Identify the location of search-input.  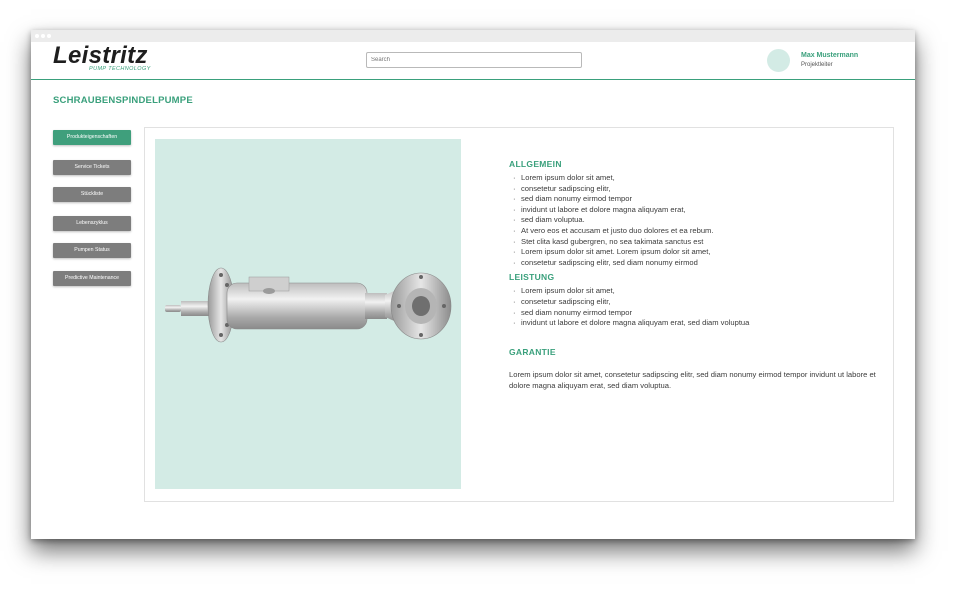
(474, 60).